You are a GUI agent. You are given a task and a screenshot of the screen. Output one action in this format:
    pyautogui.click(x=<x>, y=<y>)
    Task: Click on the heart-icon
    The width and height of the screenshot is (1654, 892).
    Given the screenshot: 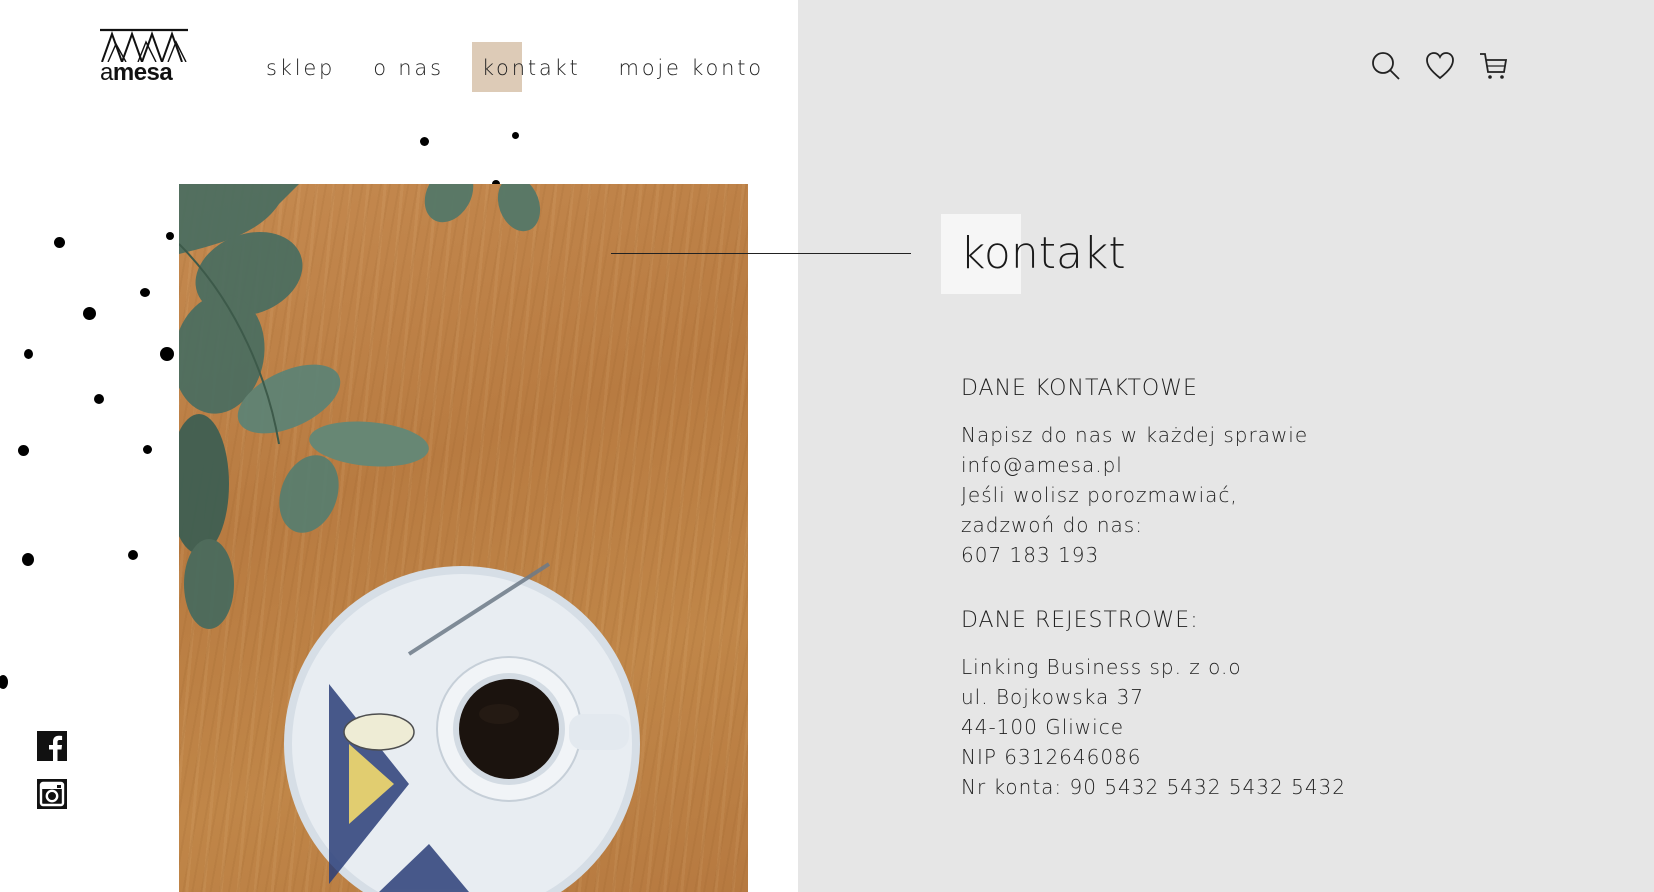 What is the action you would take?
    pyautogui.click(x=1440, y=66)
    